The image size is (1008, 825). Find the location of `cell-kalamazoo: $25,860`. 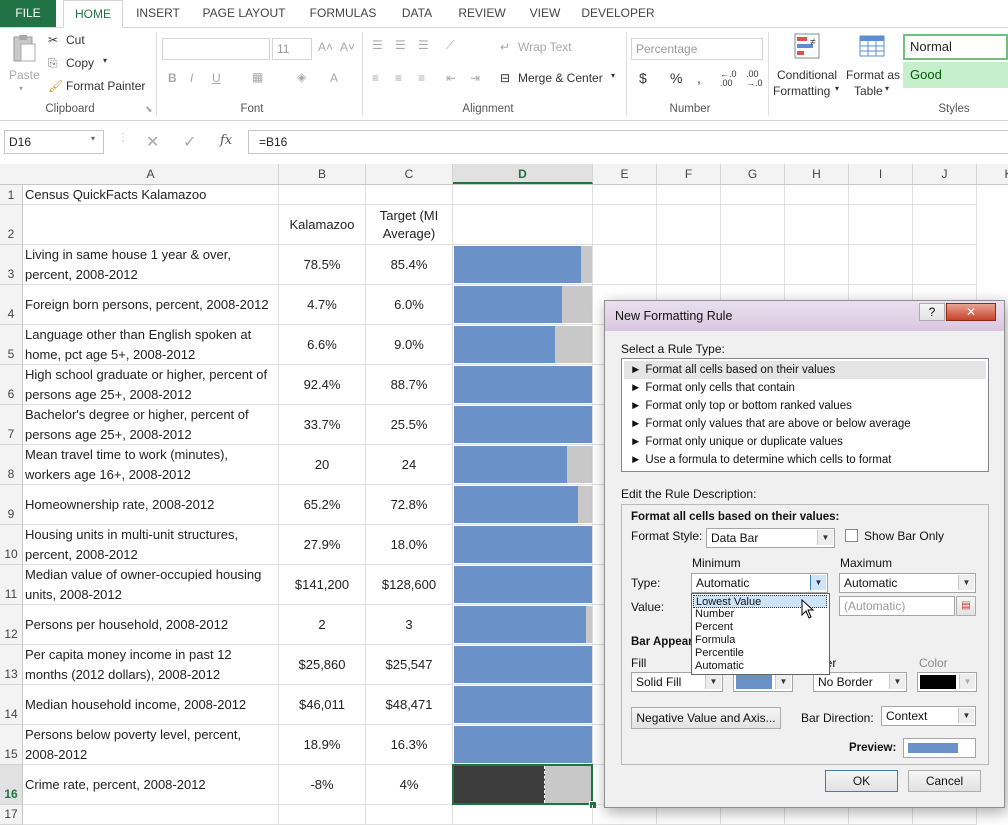

cell-kalamazoo: $25,860 is located at coordinates (322, 665).